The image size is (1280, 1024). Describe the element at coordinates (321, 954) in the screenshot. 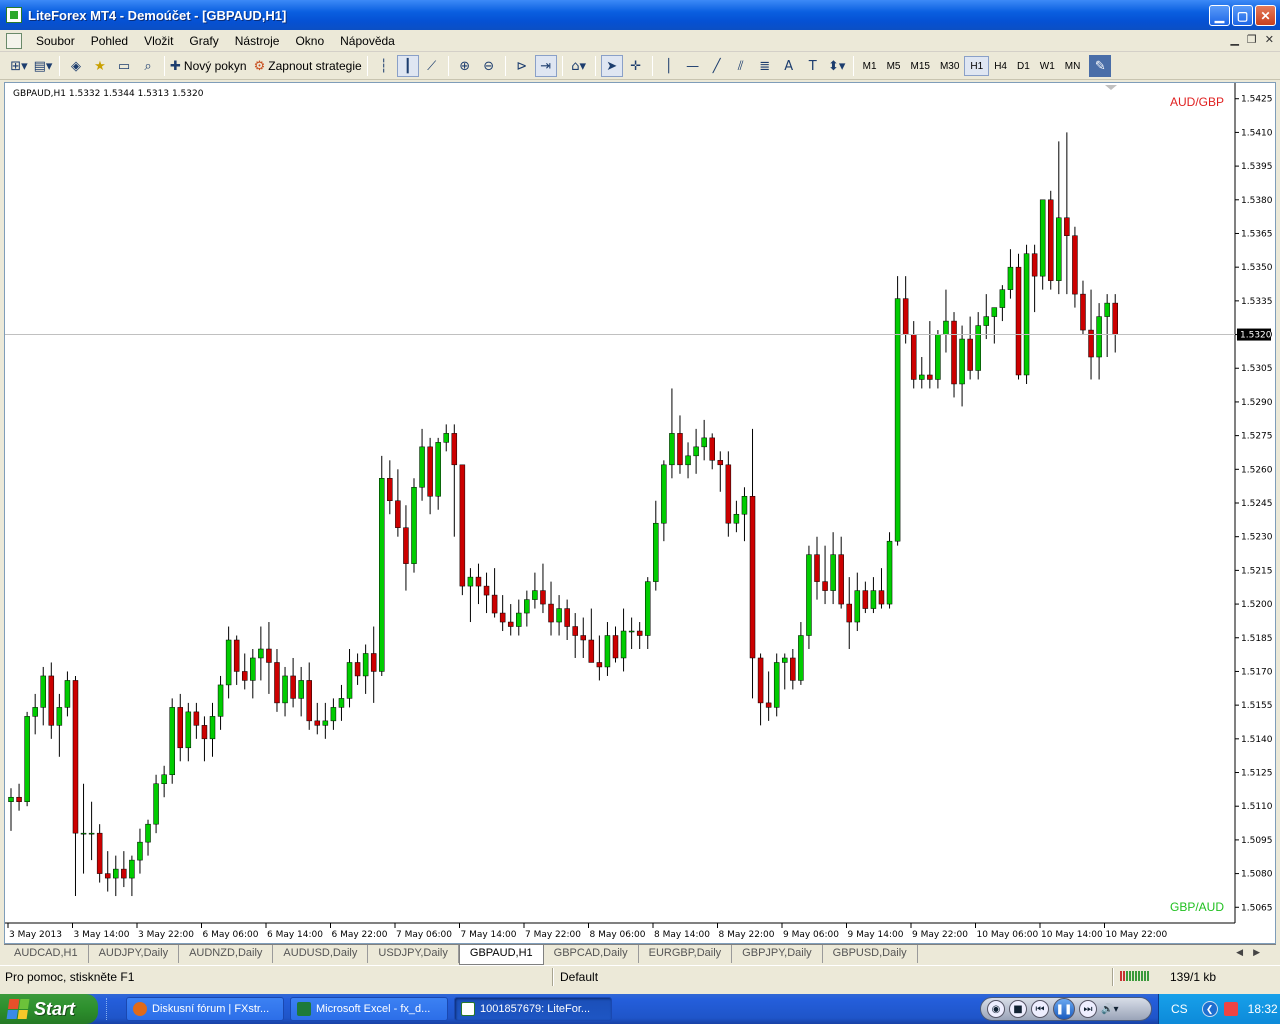

I see `tab-audusd: AUDUSD,Daily` at that location.